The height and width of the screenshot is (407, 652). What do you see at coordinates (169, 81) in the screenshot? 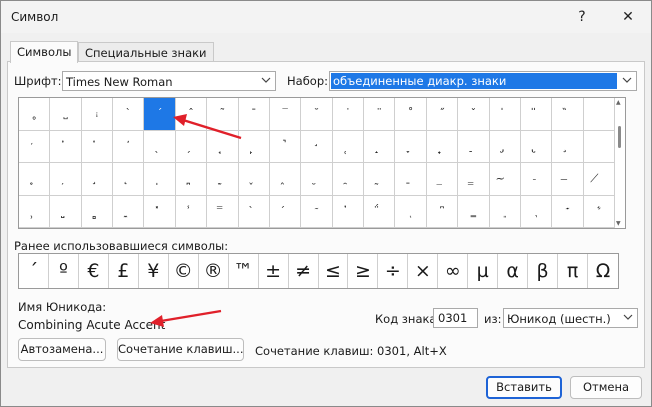
I see `font-select: Times New Roman` at bounding box center [169, 81].